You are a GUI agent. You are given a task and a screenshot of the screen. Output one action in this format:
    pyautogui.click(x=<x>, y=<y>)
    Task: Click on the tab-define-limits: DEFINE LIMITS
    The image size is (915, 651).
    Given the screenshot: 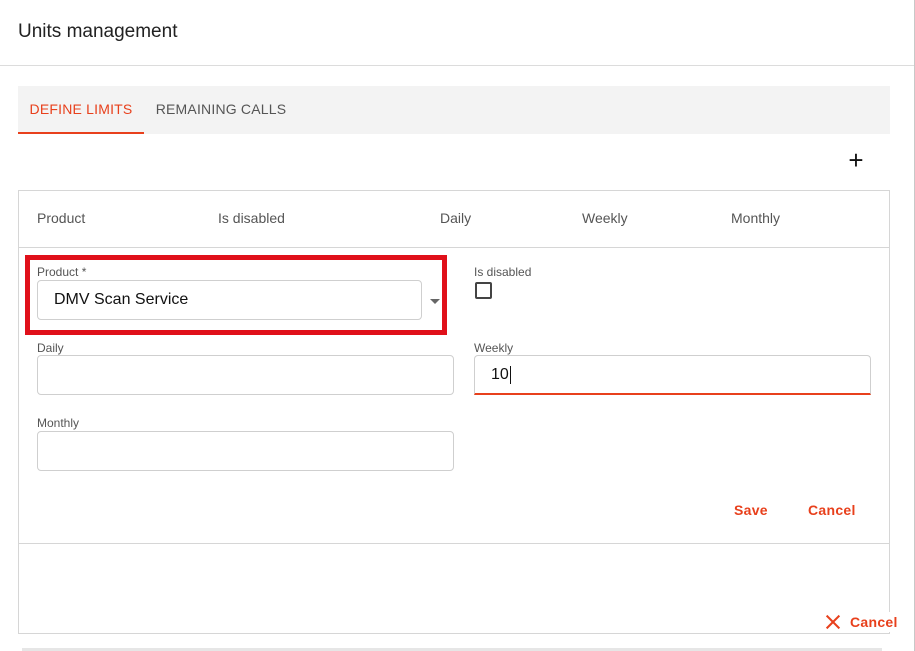 What is the action you would take?
    pyautogui.click(x=81, y=110)
    